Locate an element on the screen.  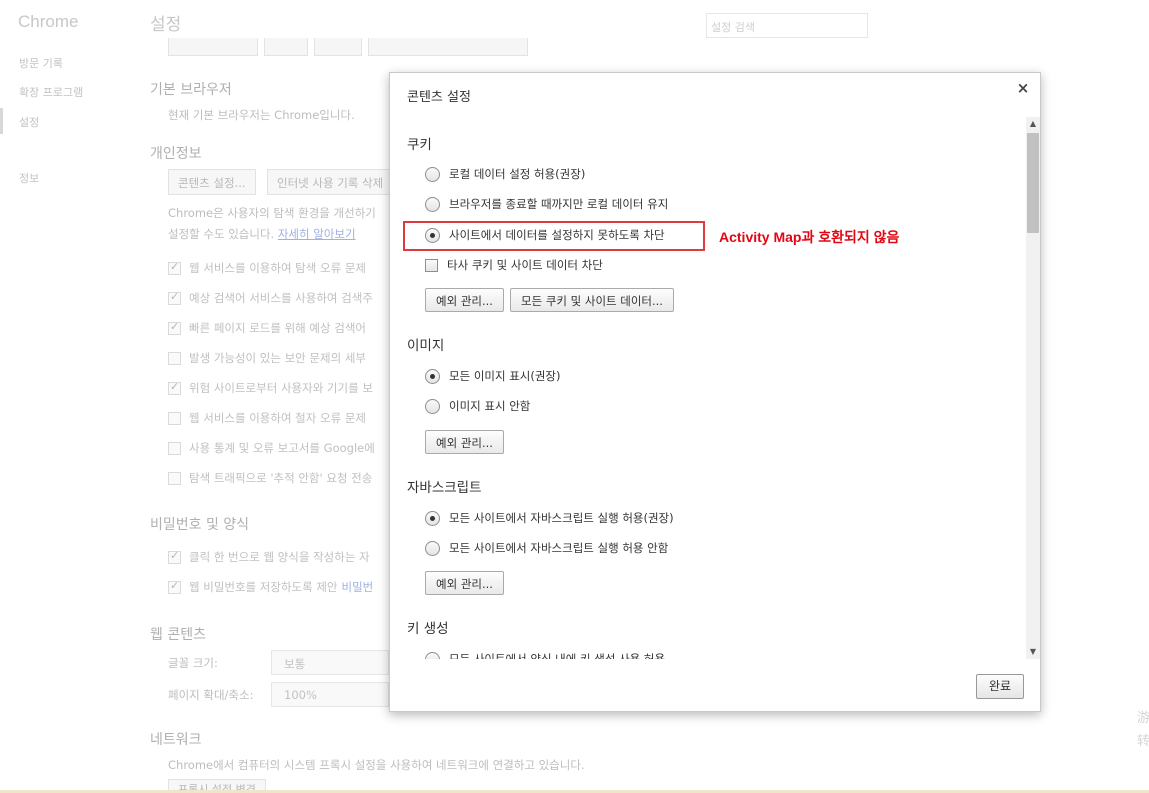
option-label: 이미지 표시 안함 is located at coordinates (490, 406).